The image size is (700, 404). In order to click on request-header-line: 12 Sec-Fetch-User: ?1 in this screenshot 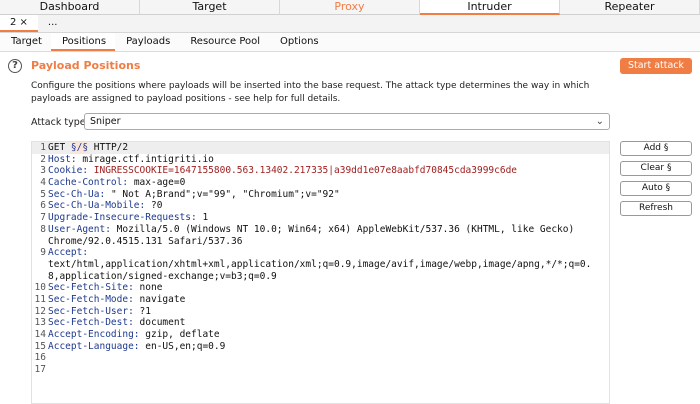, I will do `click(320, 312)`.